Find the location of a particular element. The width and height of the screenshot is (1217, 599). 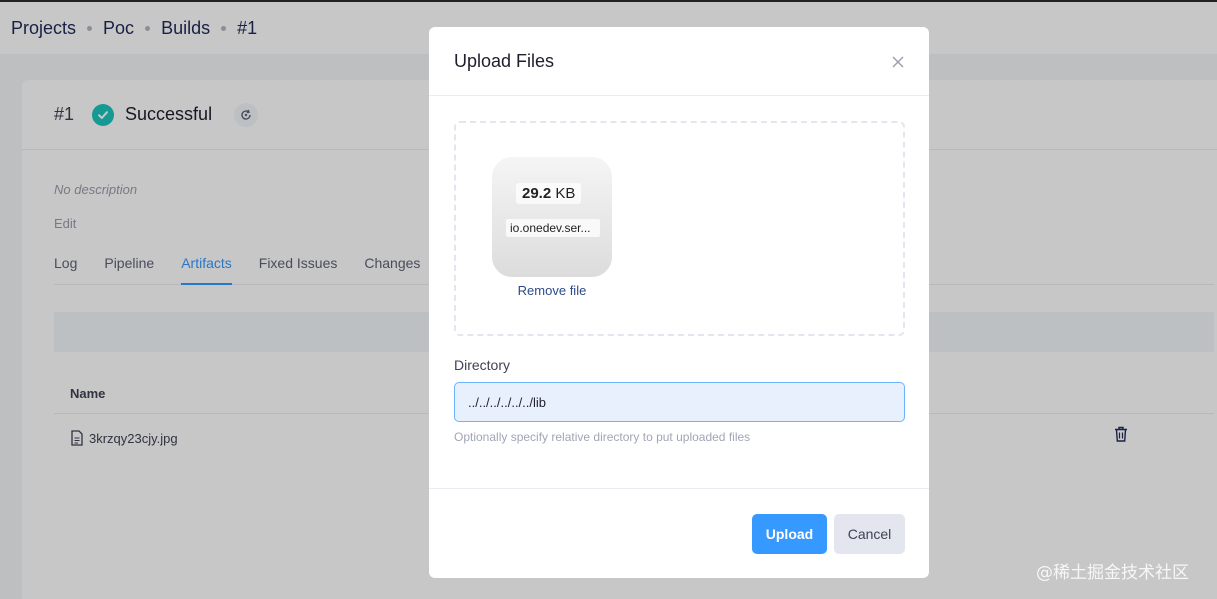

upload-button: Upload is located at coordinates (789, 534).